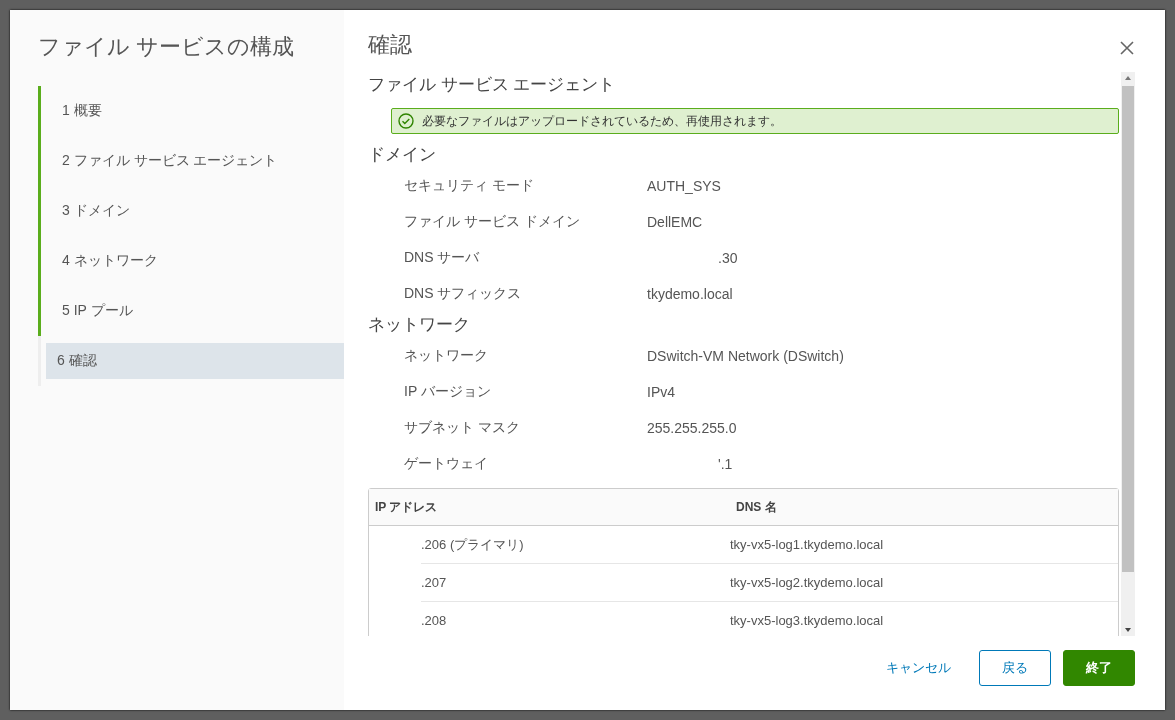  What do you see at coordinates (1099, 668) in the screenshot?
I see `finish-button: 終了` at bounding box center [1099, 668].